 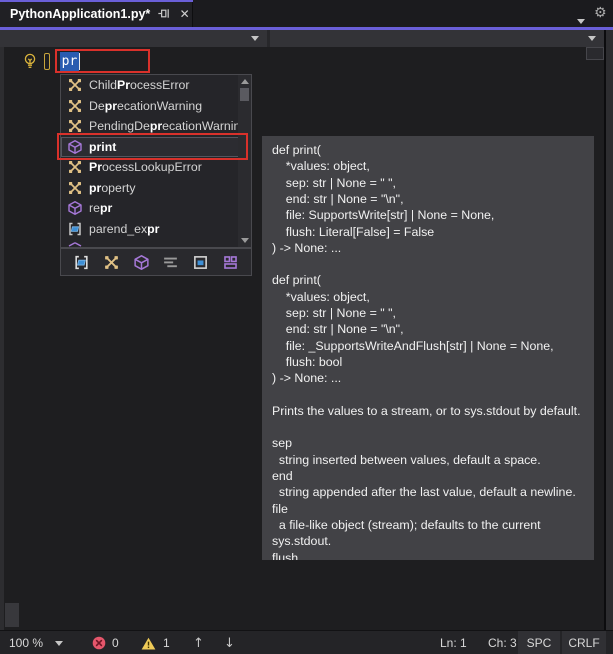 I want to click on snippet-icon, so click(x=75, y=228).